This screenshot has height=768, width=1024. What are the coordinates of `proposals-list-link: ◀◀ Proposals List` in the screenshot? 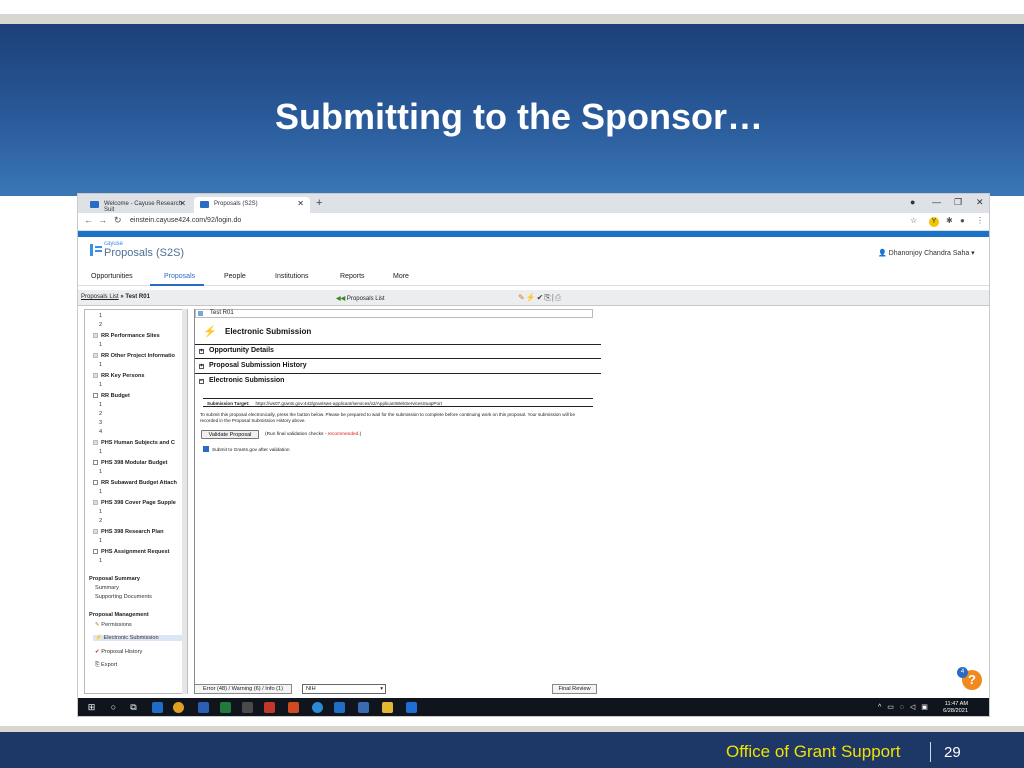 It's located at (360, 298).